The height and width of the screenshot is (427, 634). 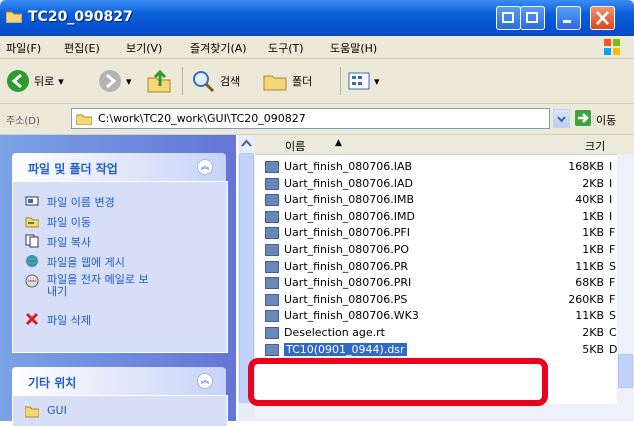 I want to click on file-size: 5KB, so click(x=593, y=349).